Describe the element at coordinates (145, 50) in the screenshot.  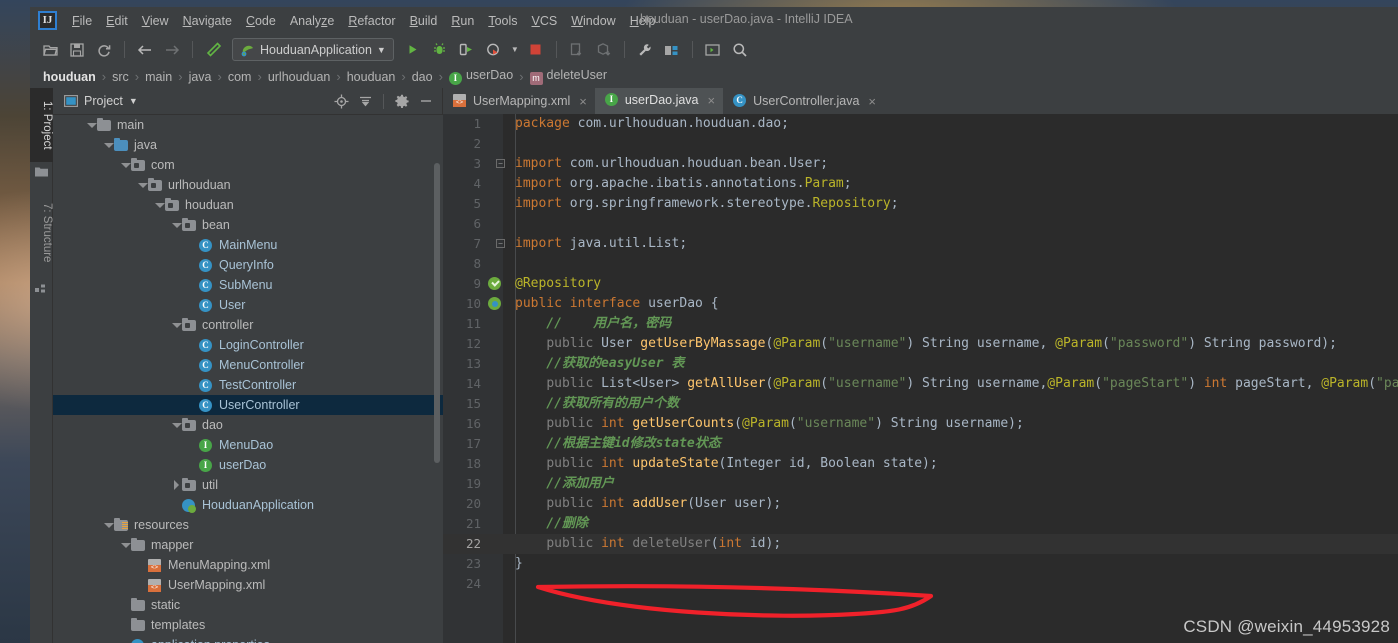
I see `back-arrow-icon` at that location.